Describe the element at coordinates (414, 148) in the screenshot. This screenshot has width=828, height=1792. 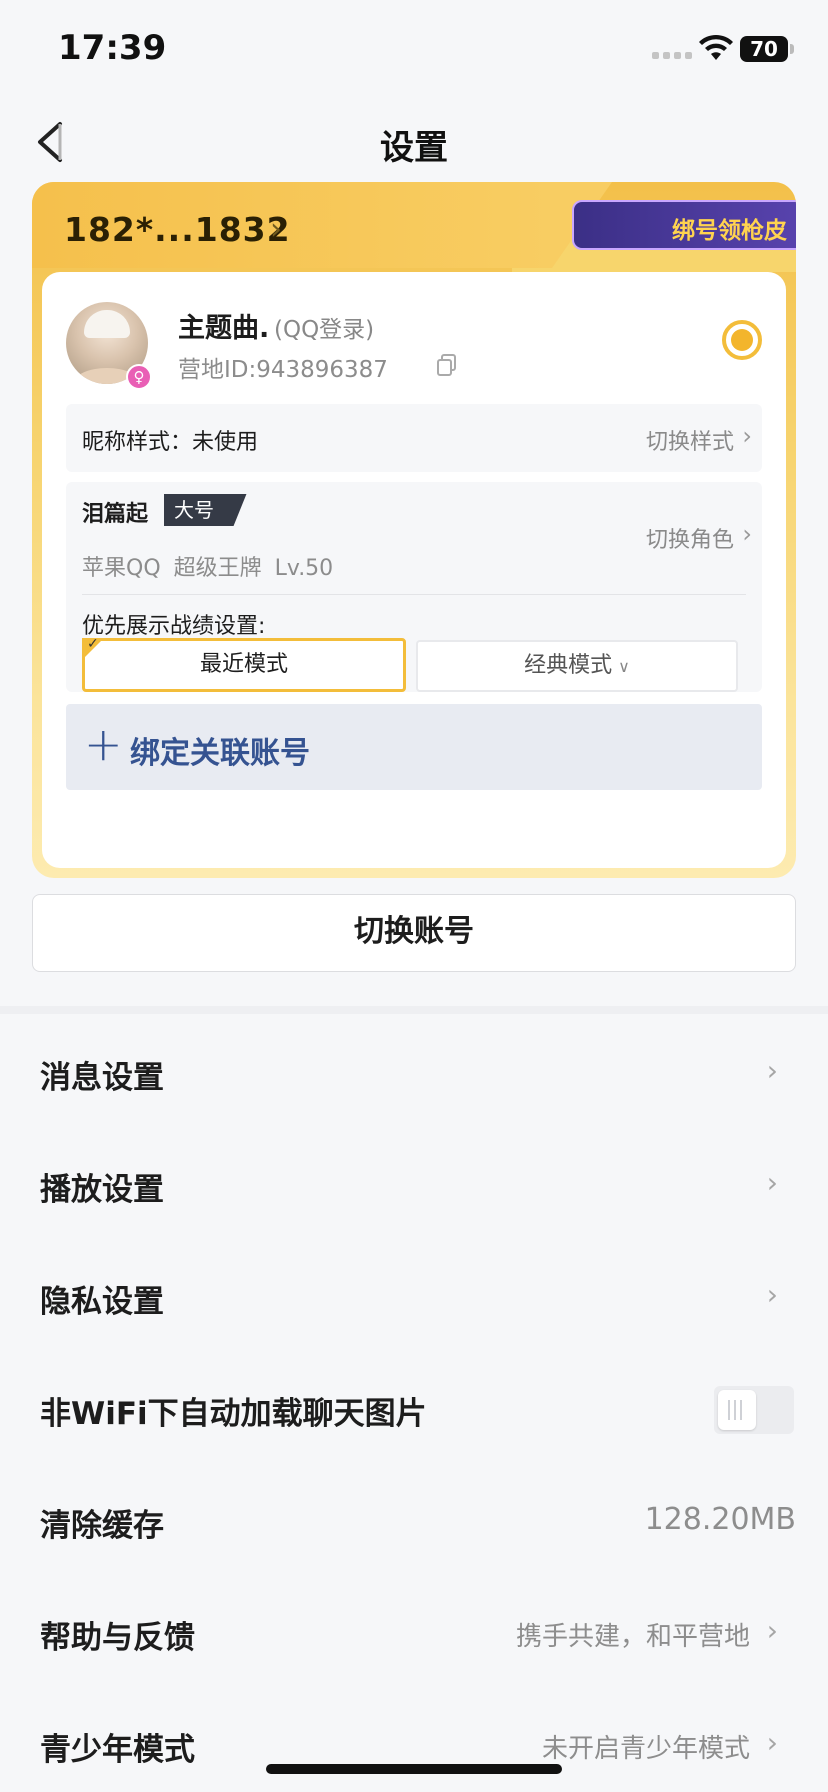
I see `page-title: 设置` at that location.